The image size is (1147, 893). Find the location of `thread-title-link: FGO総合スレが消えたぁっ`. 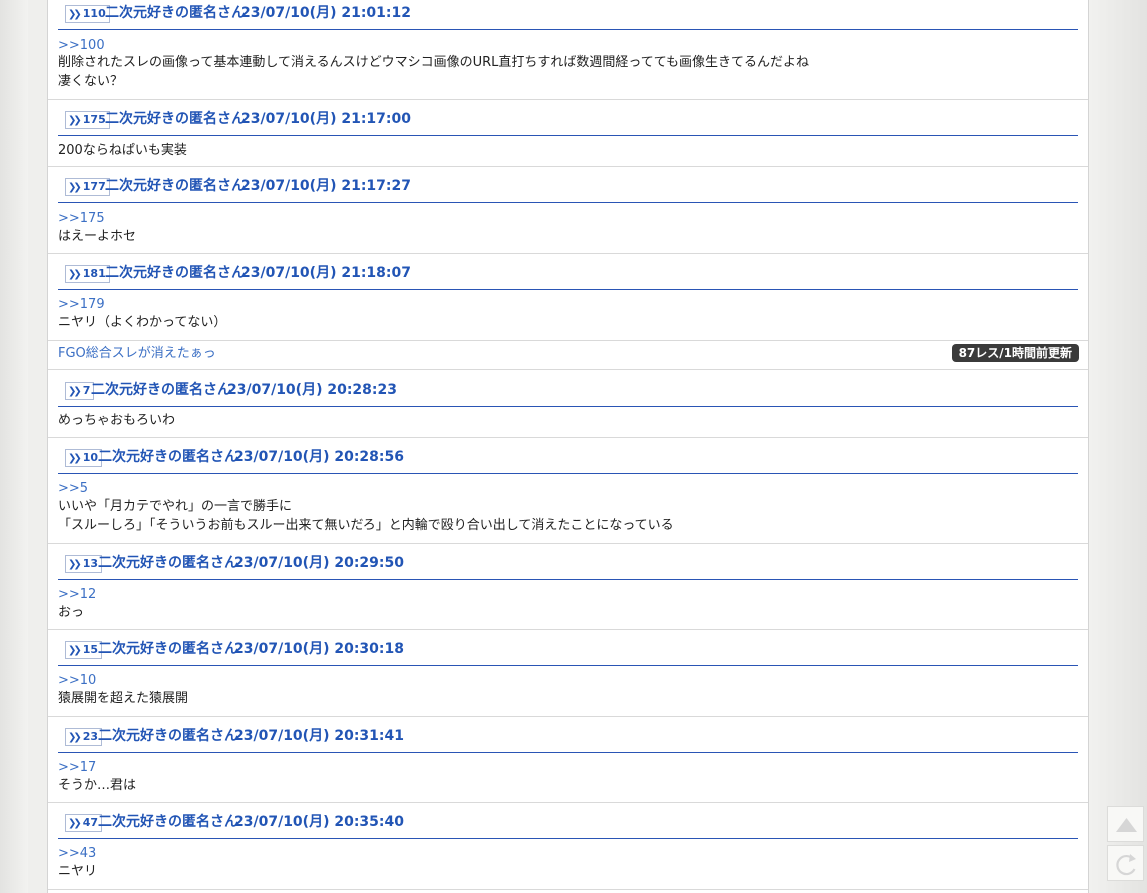

thread-title-link: FGO総合スレが消えたぁっ is located at coordinates (137, 353).